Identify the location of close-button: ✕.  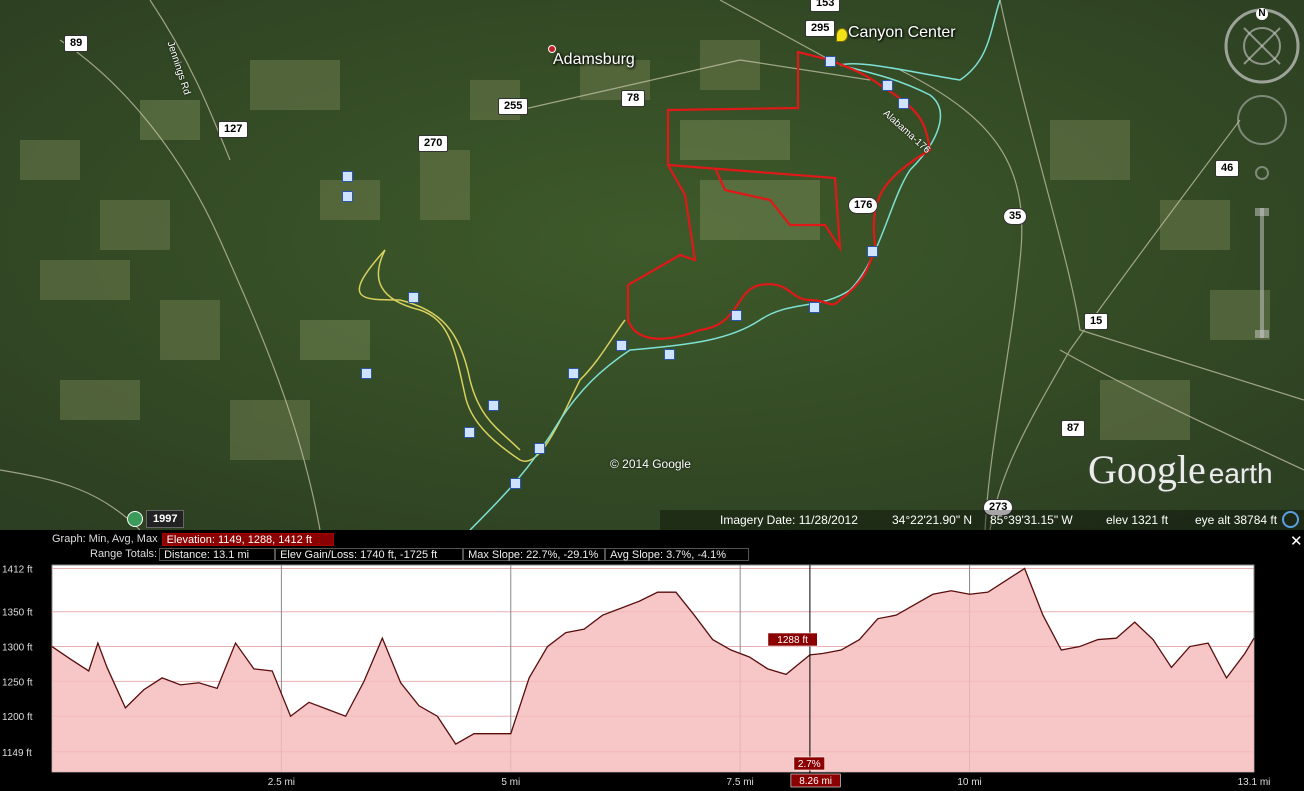
(1296, 541).